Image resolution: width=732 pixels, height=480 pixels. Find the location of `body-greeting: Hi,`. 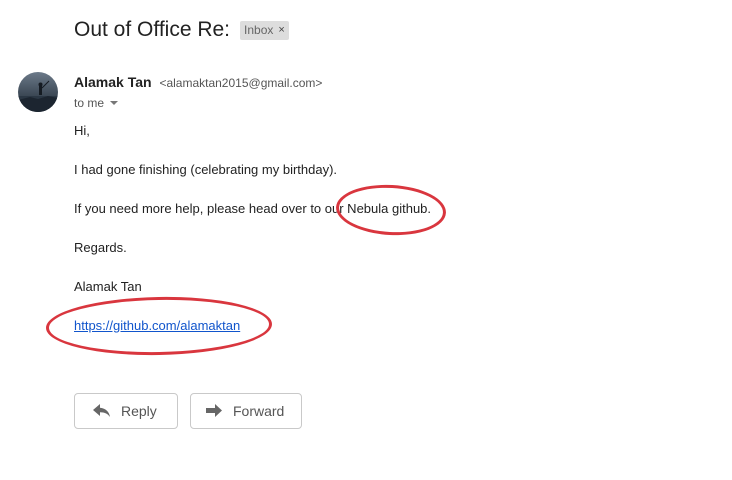

body-greeting: Hi, is located at coordinates (82, 130).